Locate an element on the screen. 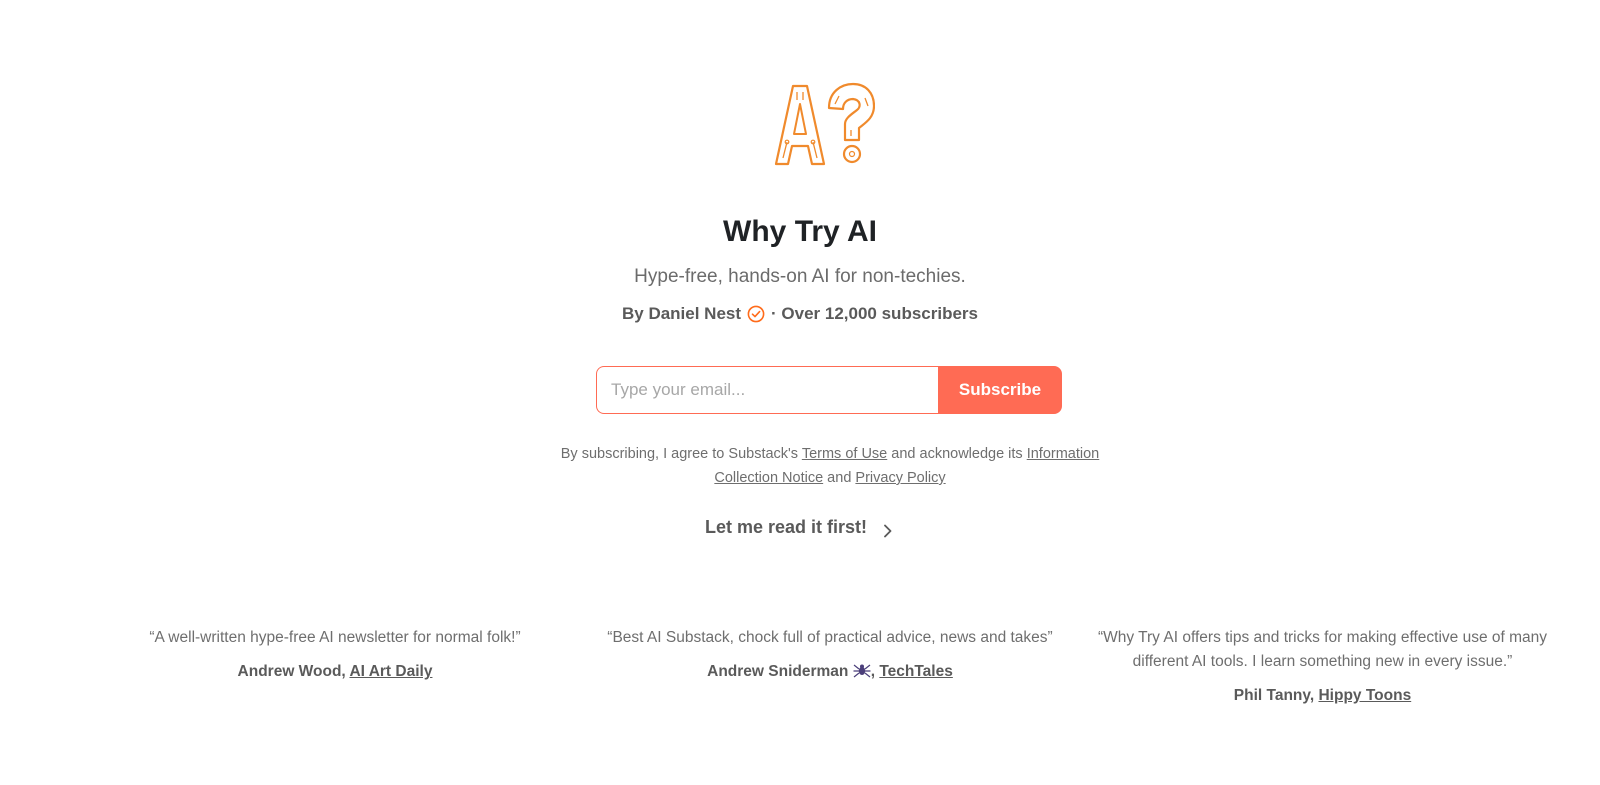 The height and width of the screenshot is (785, 1600). subscribe-form: Subscribe is located at coordinates (829, 390).